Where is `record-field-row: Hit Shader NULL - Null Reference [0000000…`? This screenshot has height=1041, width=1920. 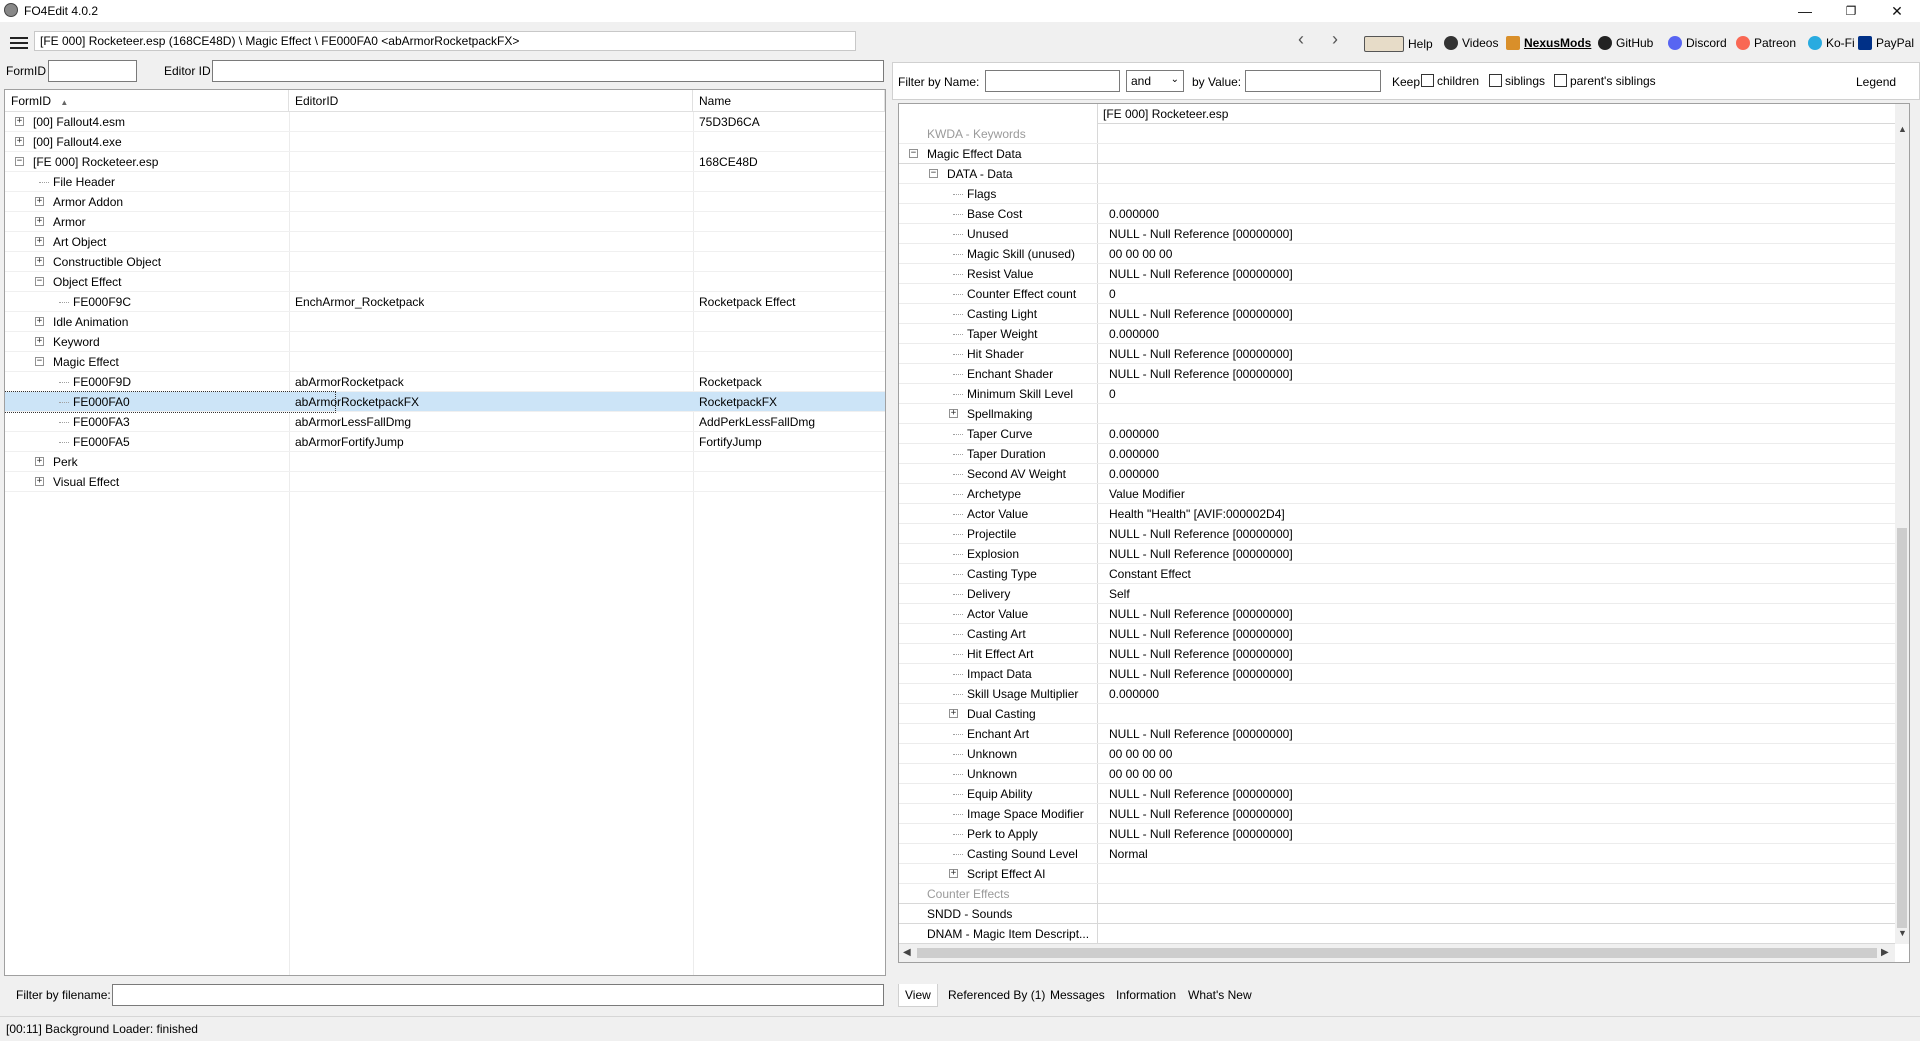
record-field-row: Hit Shader NULL - Null Reference [0000000… is located at coordinates (1398, 354).